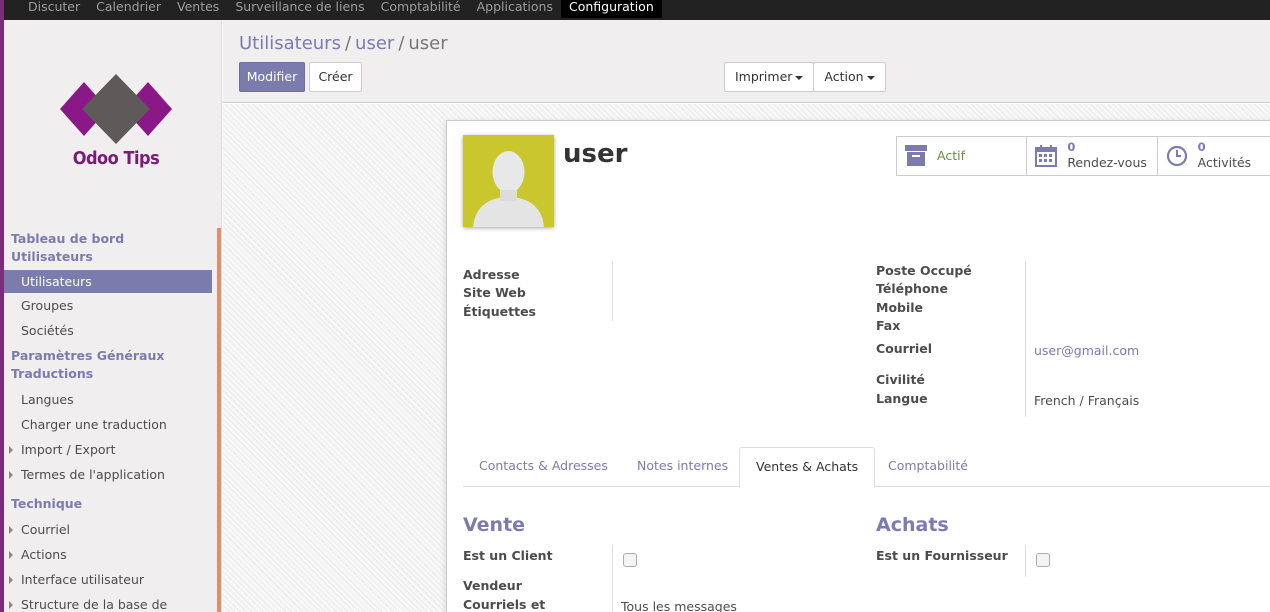  I want to click on activities-button: 0 Activités, so click(1214, 156).